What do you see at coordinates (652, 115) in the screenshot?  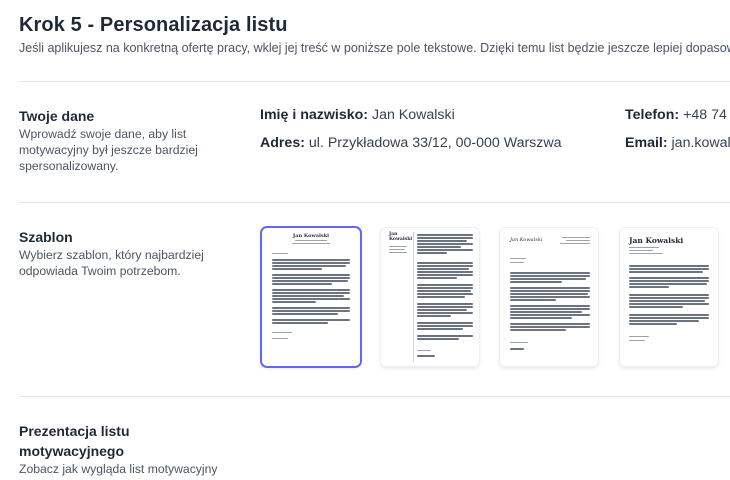 I see `phone-label: Telefon:` at bounding box center [652, 115].